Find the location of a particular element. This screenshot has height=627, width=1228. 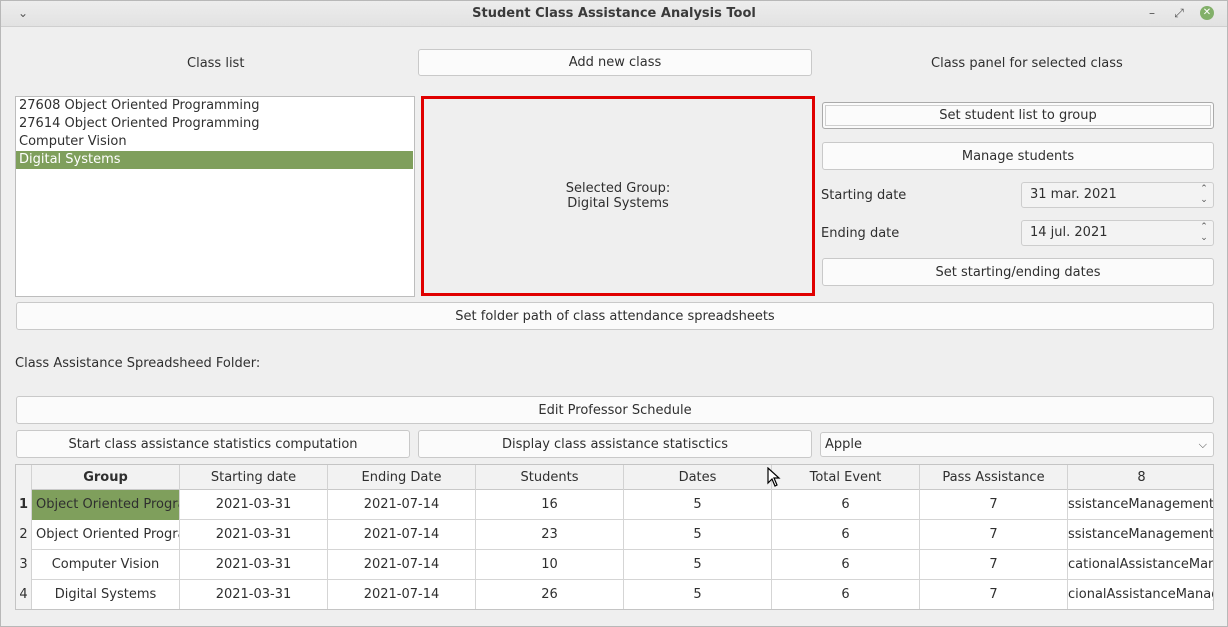

table-cell: 10 is located at coordinates (550, 565).